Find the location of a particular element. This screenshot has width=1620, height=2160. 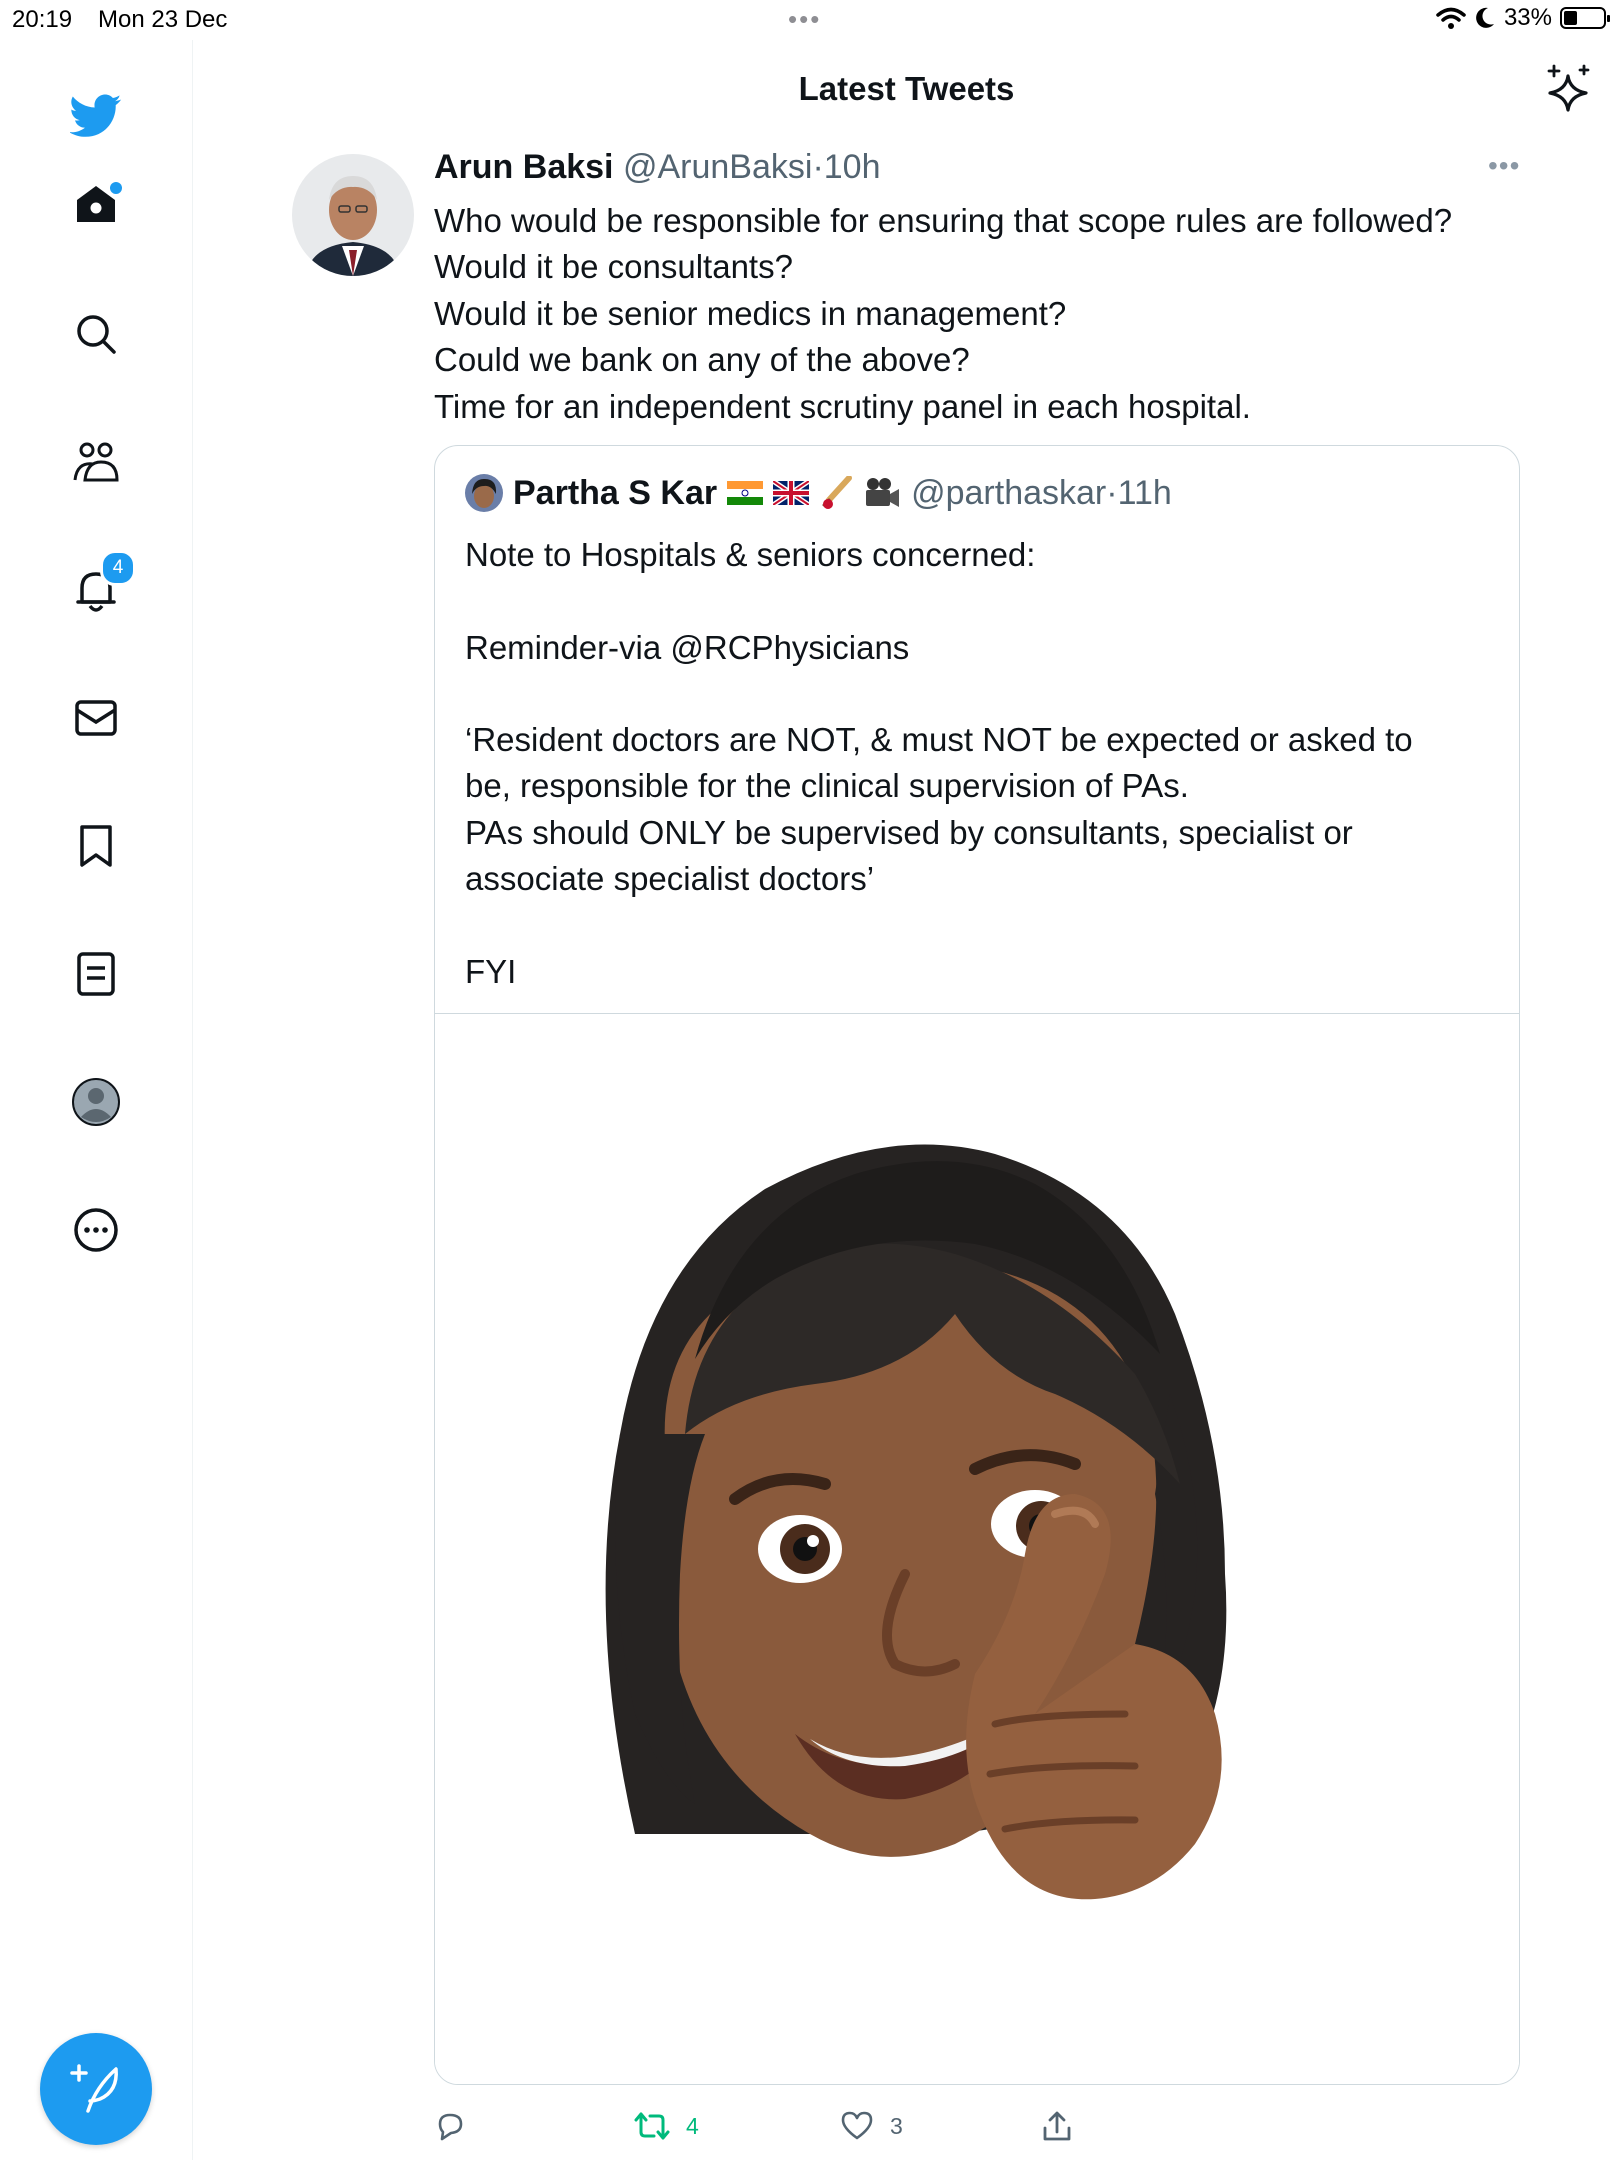

timeline-header: Latest Tweets is located at coordinates (906, 90).